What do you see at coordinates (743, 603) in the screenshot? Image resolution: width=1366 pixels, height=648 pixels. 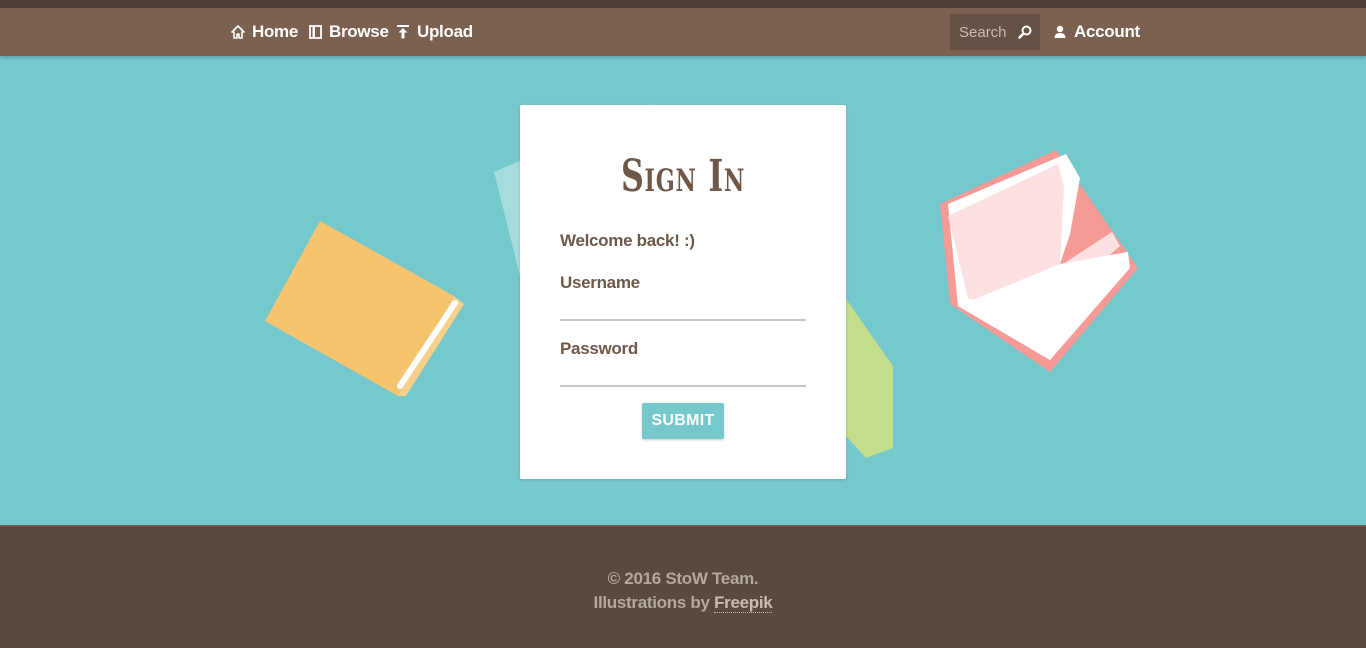 I see `freepik-link: Freepik` at bounding box center [743, 603].